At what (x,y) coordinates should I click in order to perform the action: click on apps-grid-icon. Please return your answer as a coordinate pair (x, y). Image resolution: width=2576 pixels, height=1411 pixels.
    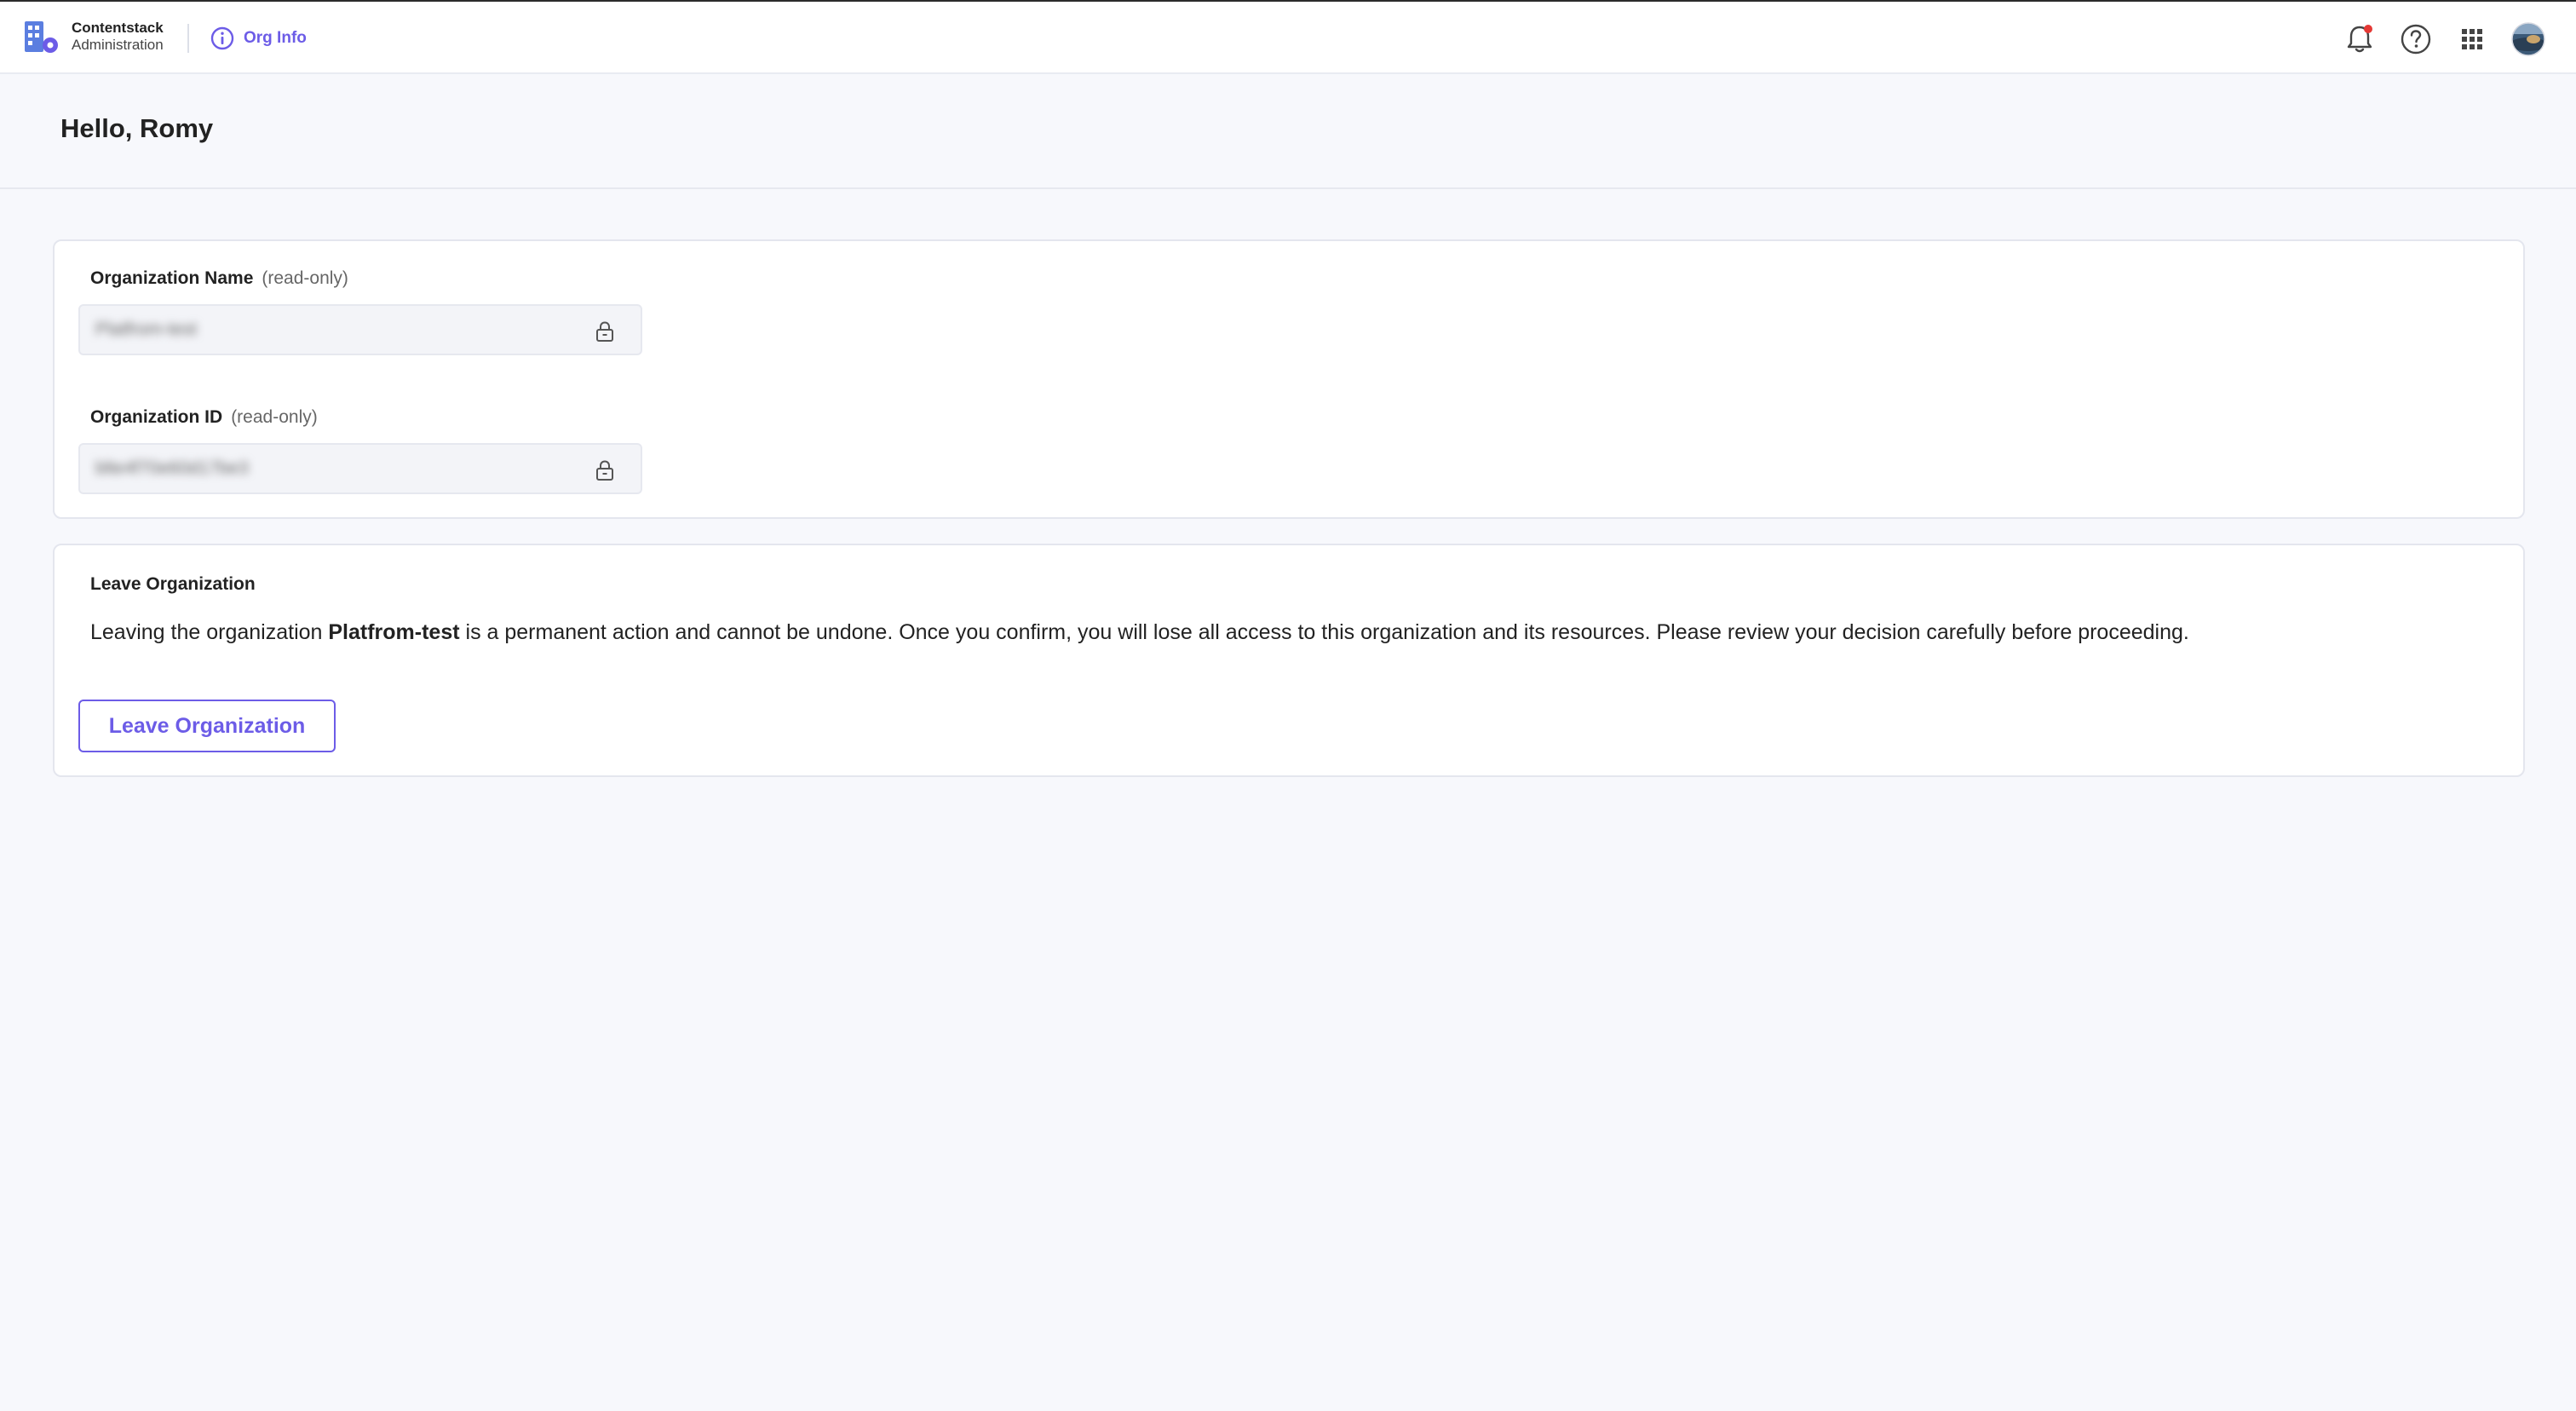
    Looking at the image, I should click on (2472, 39).